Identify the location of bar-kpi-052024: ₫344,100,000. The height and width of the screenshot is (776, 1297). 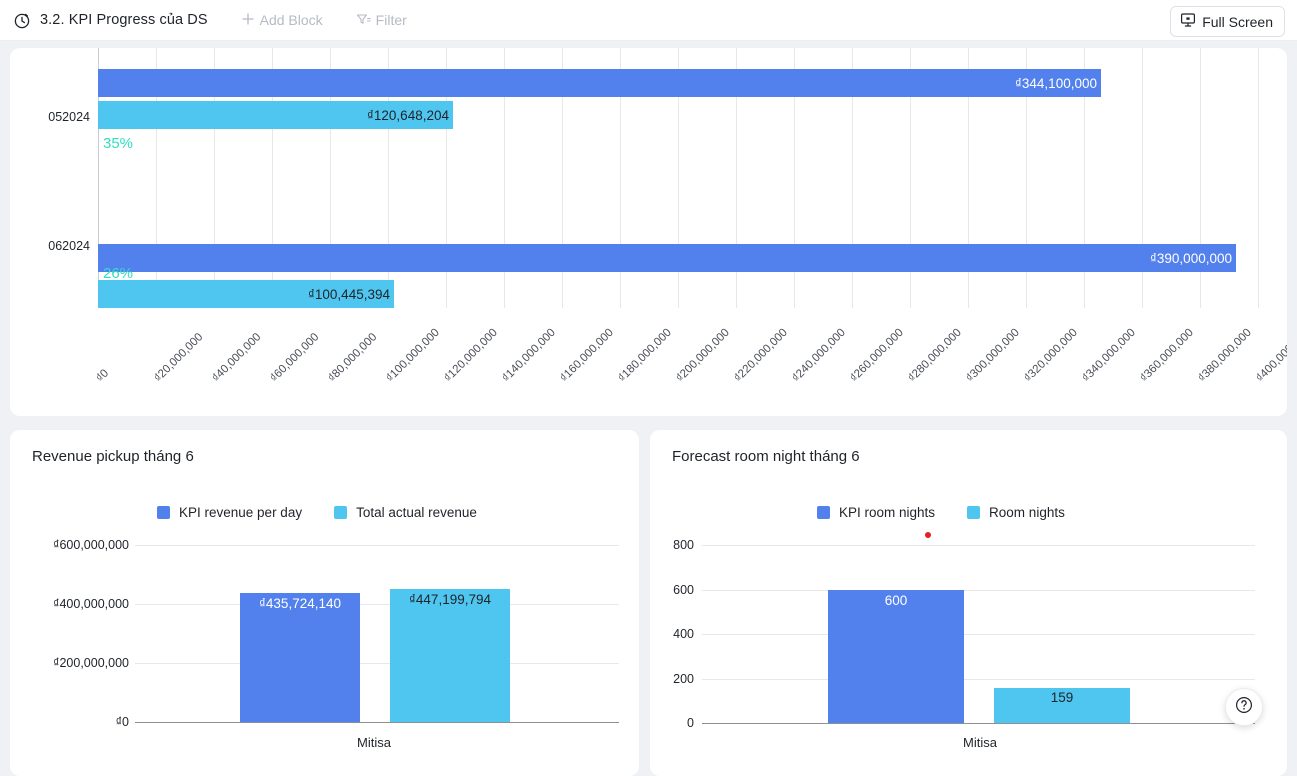
(599, 83).